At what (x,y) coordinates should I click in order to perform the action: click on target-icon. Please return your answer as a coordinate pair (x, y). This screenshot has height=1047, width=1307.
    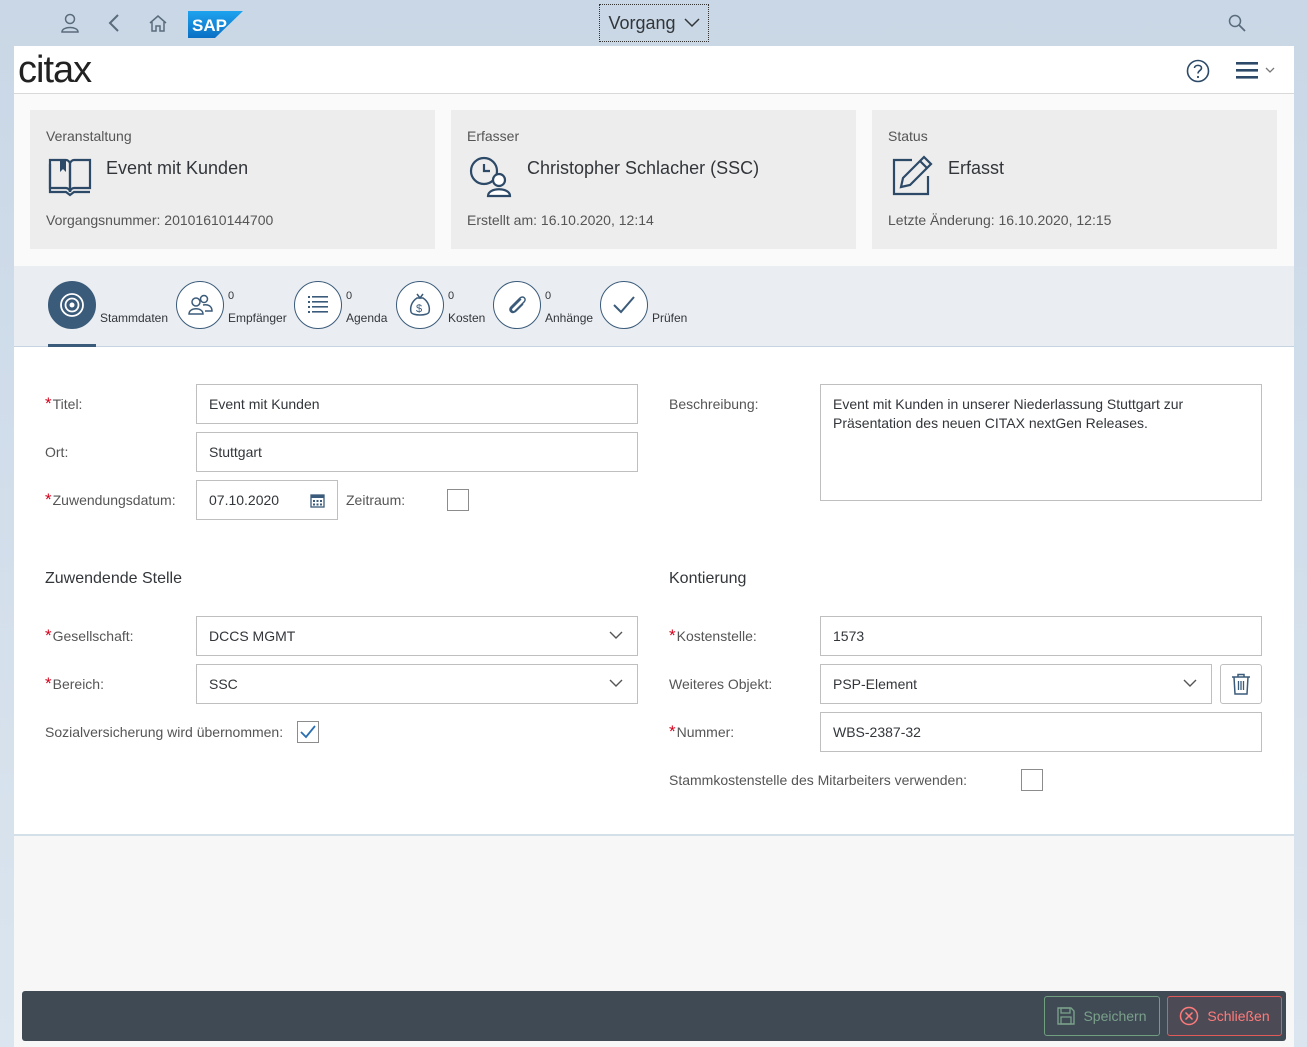
    Looking at the image, I should click on (72, 305).